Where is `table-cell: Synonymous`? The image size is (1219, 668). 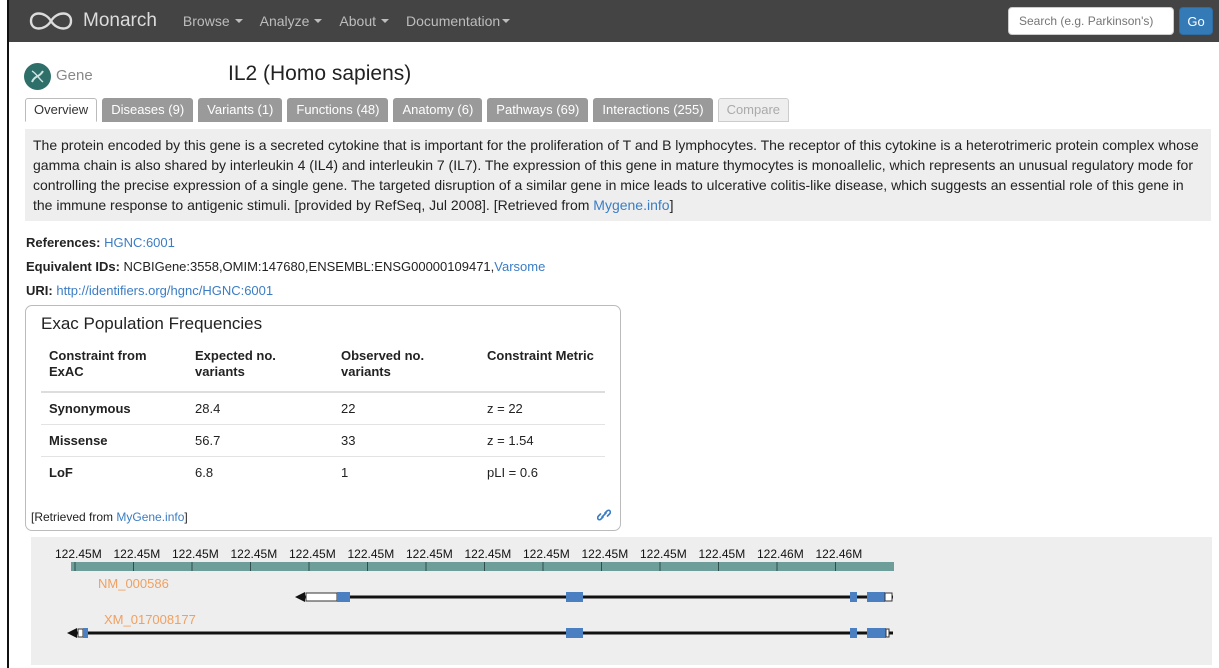
table-cell: Synonymous is located at coordinates (114, 408).